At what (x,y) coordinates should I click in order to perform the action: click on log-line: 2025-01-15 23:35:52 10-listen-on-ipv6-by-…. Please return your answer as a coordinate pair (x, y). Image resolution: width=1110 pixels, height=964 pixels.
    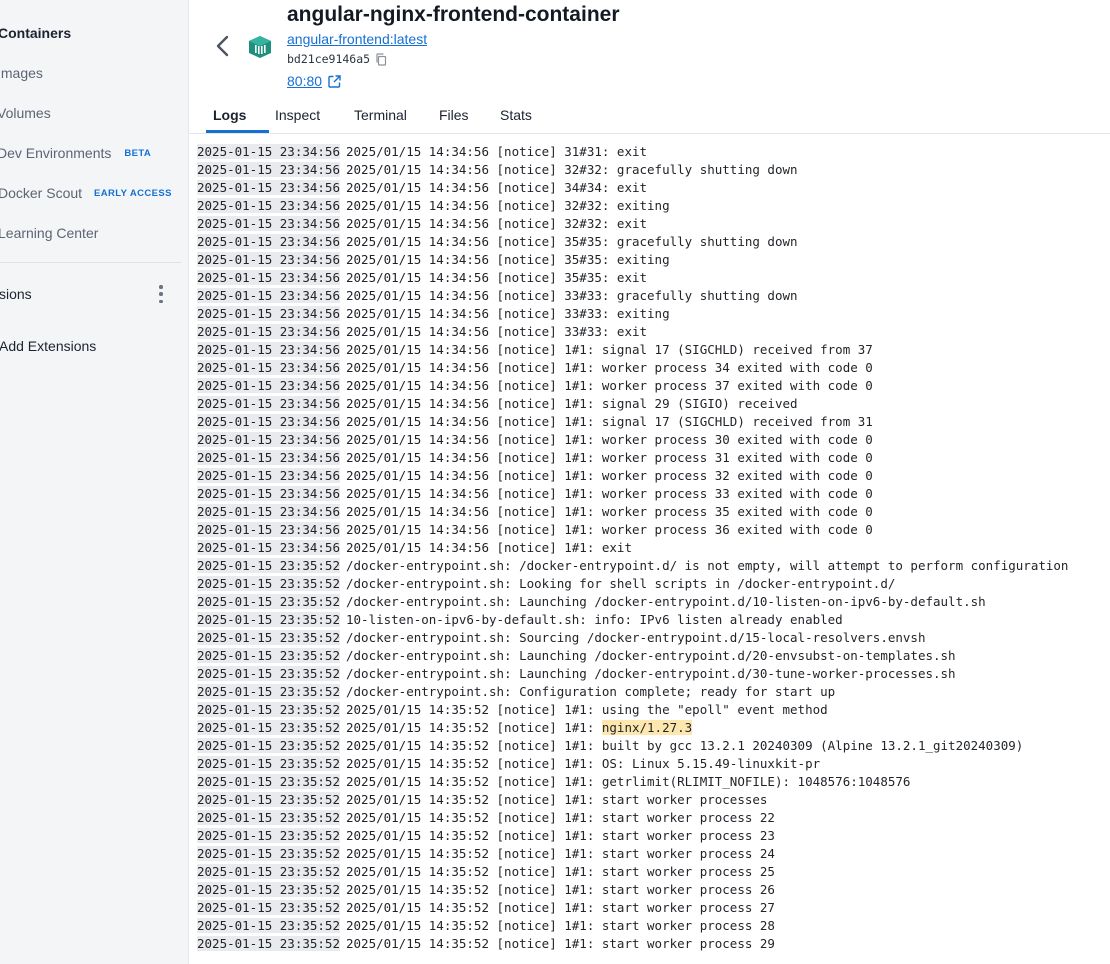
    Looking at the image, I should click on (520, 620).